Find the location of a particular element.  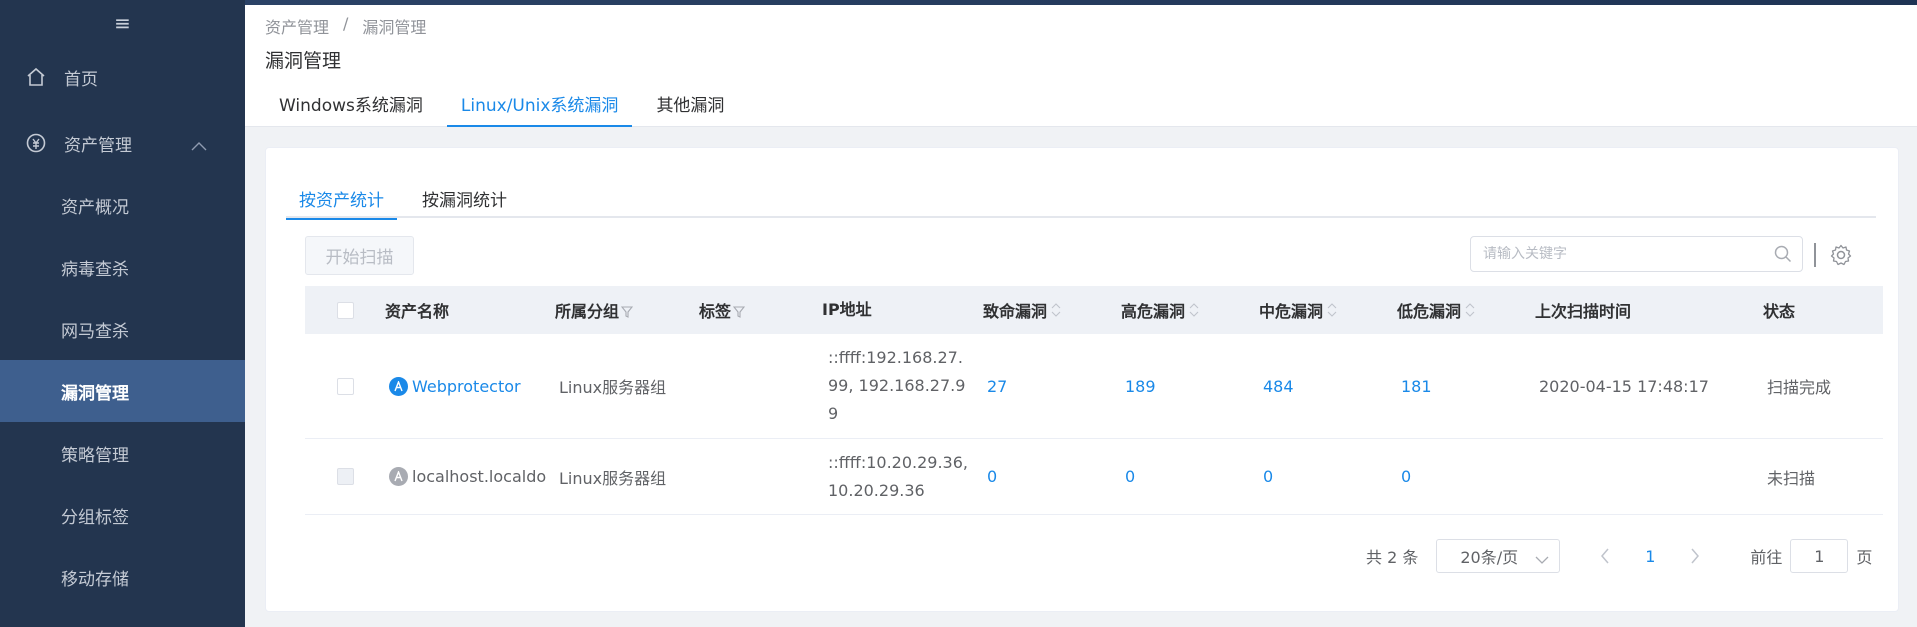

header-tag-label: 标签 is located at coordinates (715, 311).